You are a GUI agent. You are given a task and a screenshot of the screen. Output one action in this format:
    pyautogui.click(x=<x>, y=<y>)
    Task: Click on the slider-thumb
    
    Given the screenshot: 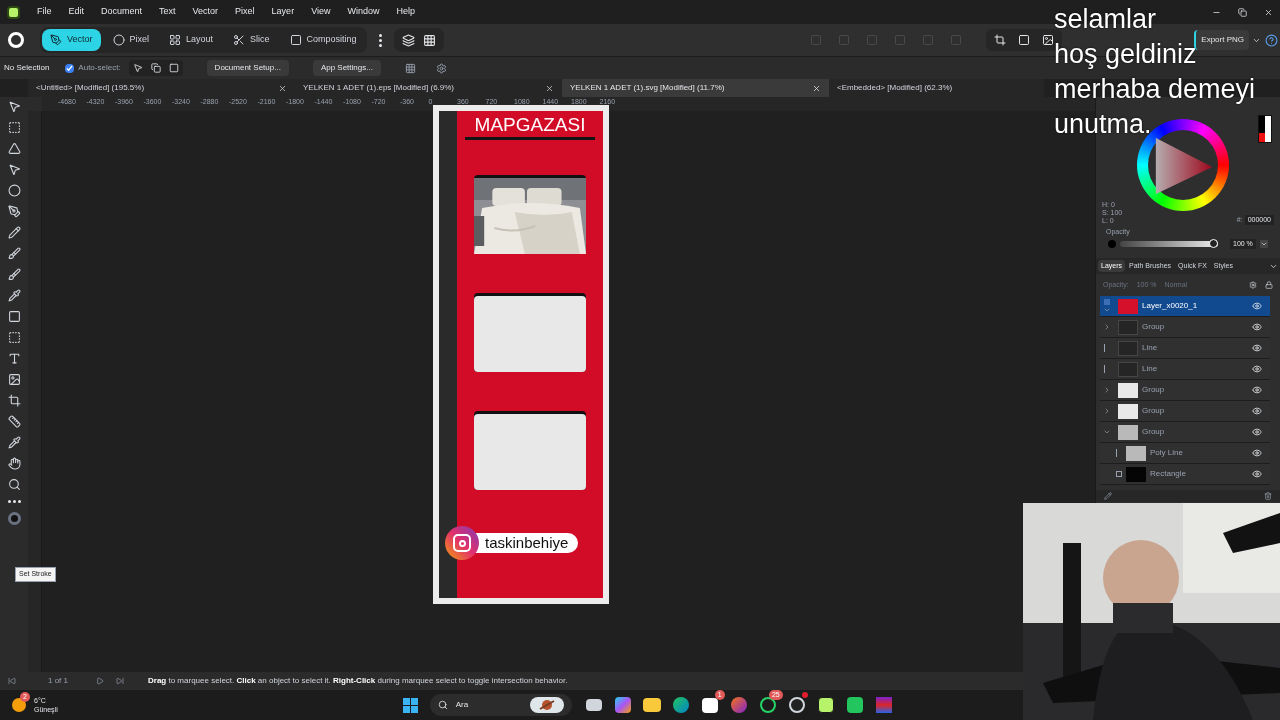 What is the action you would take?
    pyautogui.click(x=1213, y=243)
    